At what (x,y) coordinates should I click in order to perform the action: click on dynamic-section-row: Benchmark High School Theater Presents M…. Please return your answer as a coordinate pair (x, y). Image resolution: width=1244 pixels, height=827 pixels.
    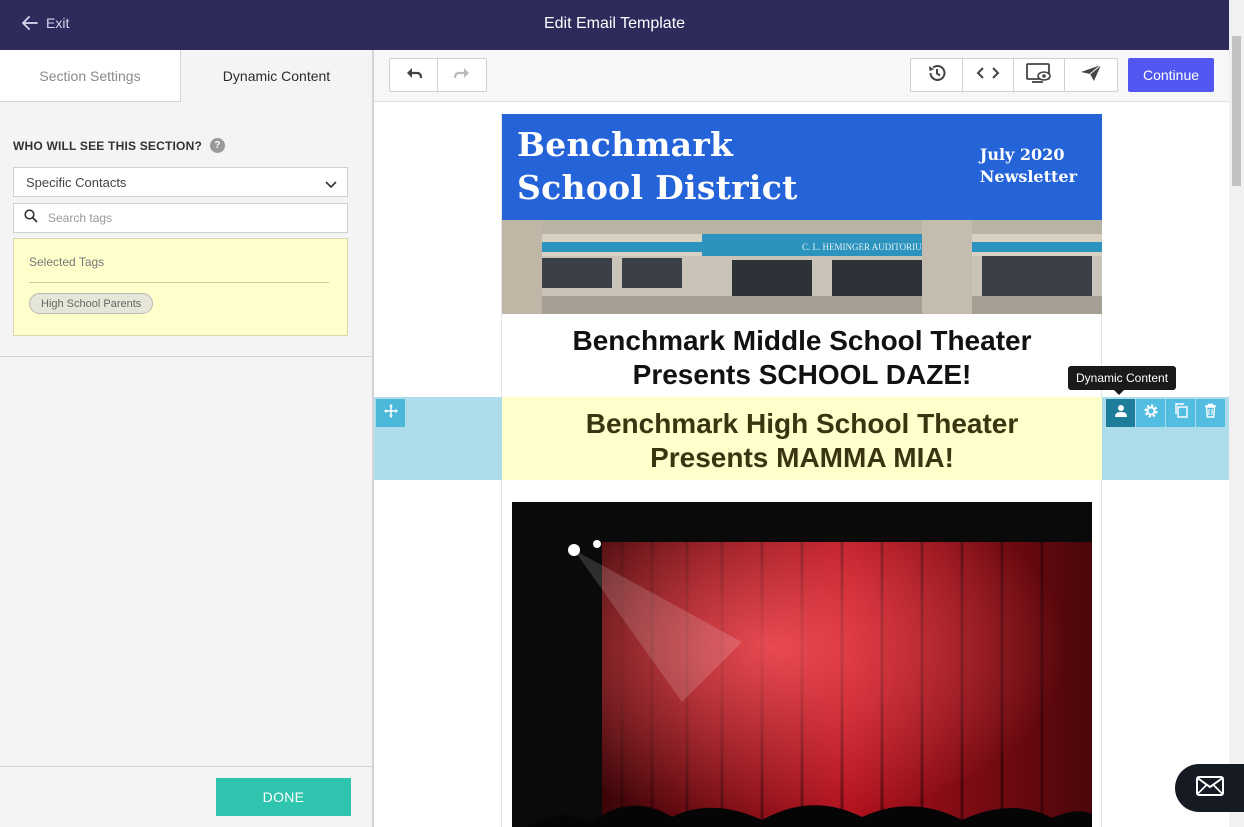
    Looking at the image, I should click on (801, 438).